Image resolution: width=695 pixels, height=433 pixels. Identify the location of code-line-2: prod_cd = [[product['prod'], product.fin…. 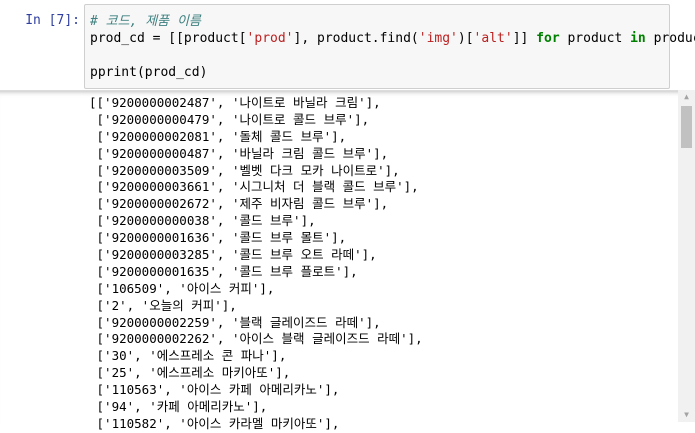
(392, 38).